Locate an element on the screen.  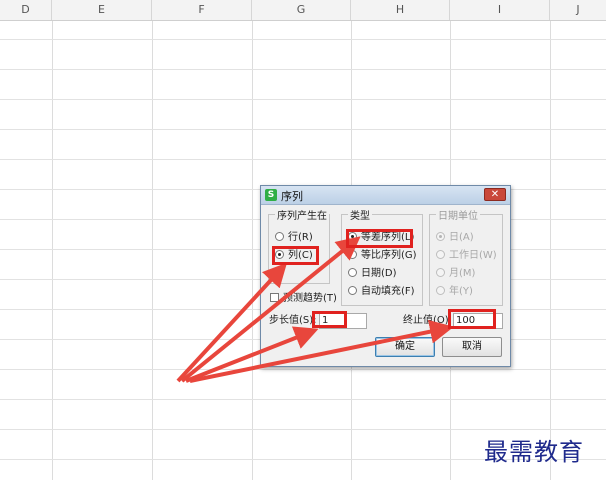
annotation-arrows is located at coordinates (315, 309).